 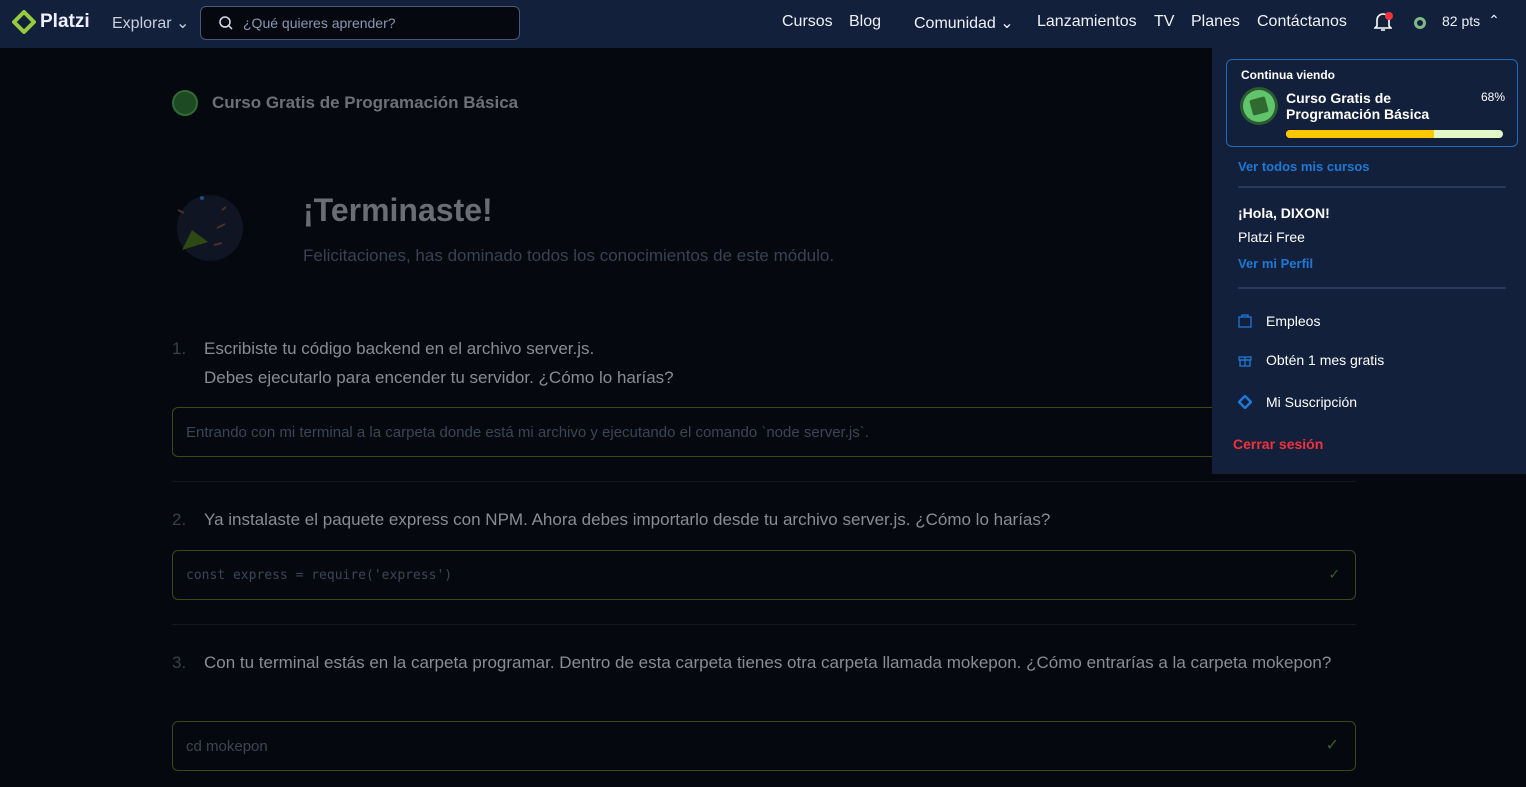 What do you see at coordinates (65, 21) in the screenshot?
I see `logo-text: Platzi` at bounding box center [65, 21].